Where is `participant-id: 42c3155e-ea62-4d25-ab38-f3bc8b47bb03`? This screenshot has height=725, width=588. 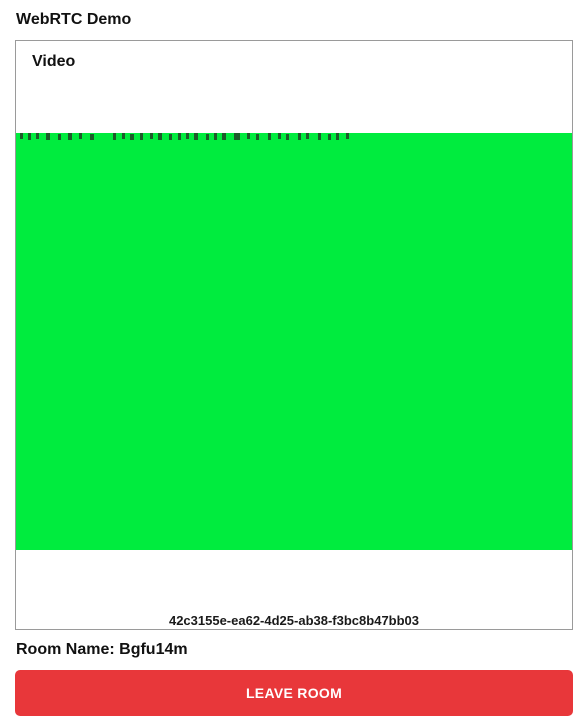 participant-id: 42c3155e-ea62-4d25-ab38-f3bc8b47bb03 is located at coordinates (294, 620).